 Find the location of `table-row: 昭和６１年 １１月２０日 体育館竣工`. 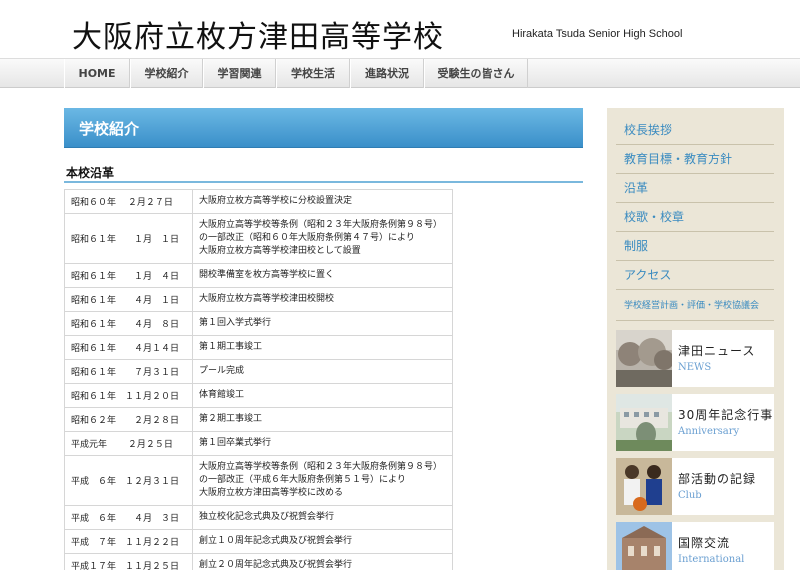

table-row: 昭和６１年 １１月２０日 体育館竣工 is located at coordinates (258, 395).